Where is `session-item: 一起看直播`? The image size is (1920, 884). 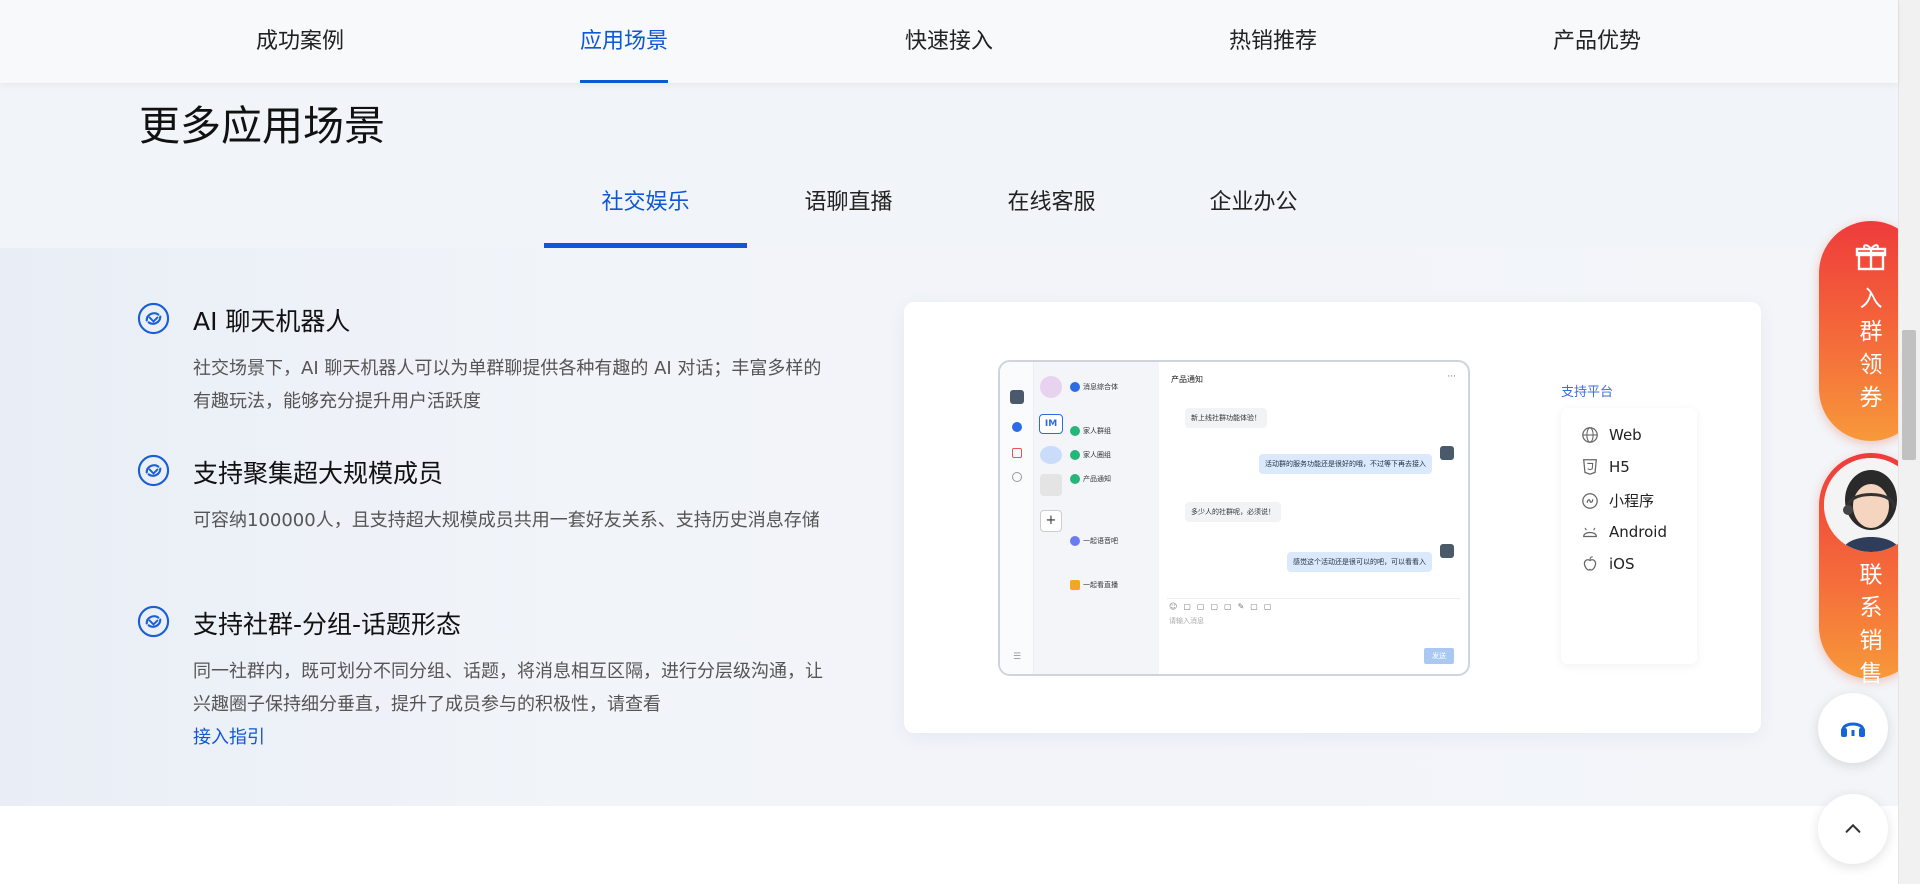
session-item: 一起看直播 is located at coordinates (1094, 585).